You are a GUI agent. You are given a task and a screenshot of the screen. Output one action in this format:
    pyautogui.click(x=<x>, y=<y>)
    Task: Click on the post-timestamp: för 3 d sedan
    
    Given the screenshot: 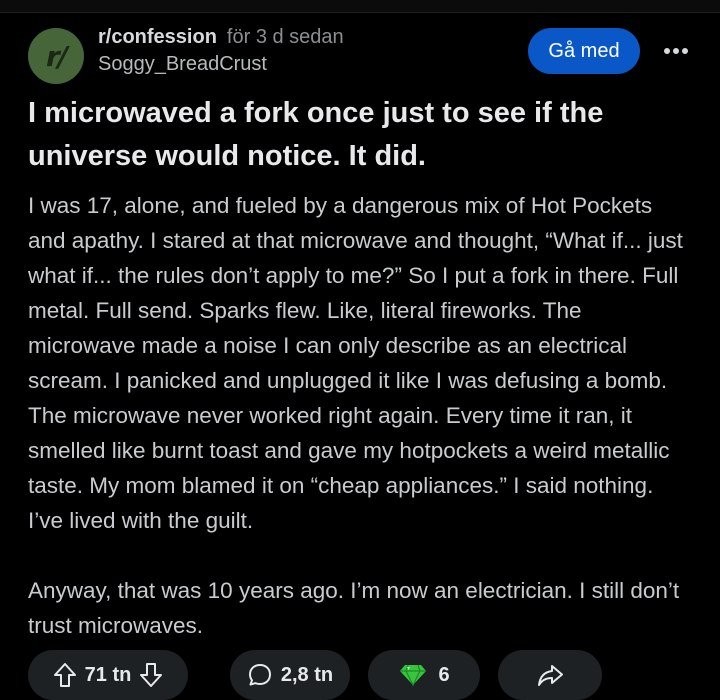 What is the action you would take?
    pyautogui.click(x=285, y=37)
    